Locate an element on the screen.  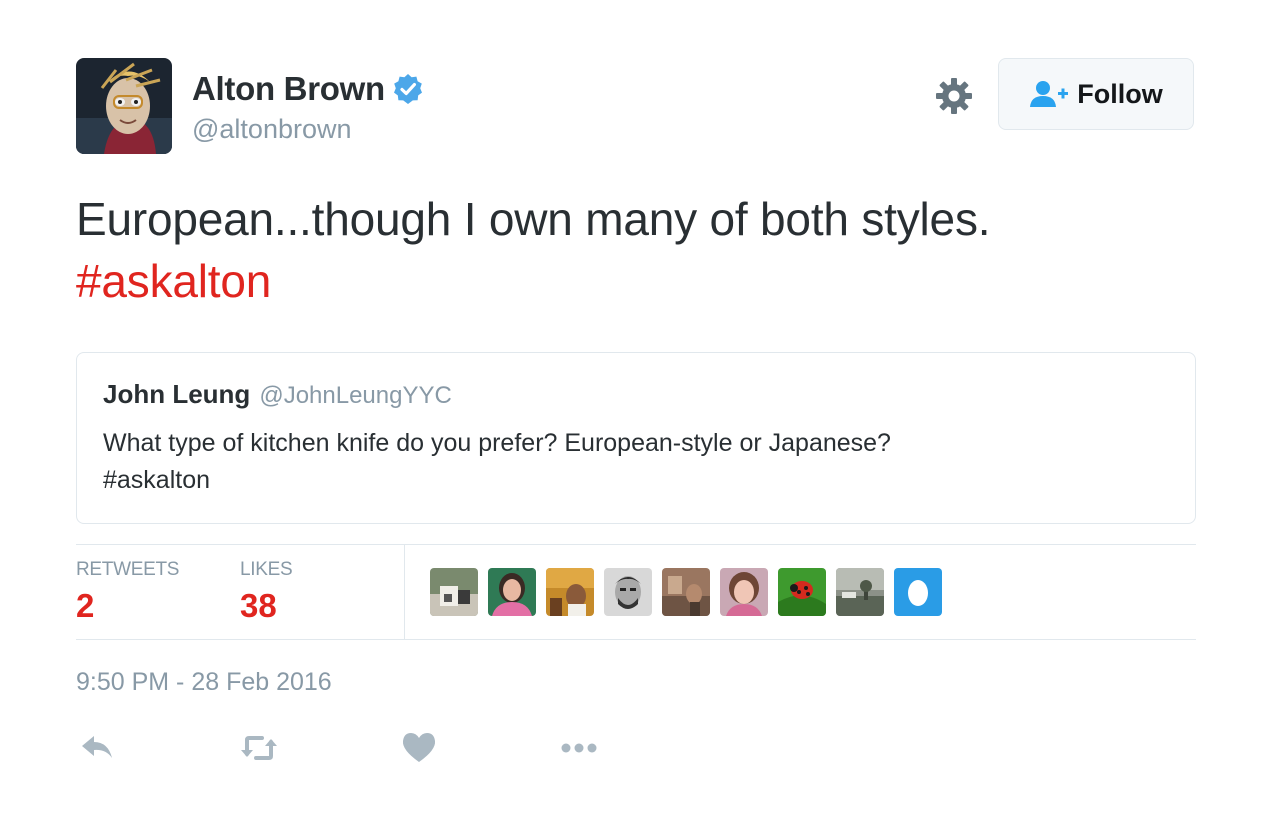
liker-avatar-9-default-egg is located at coordinates (918, 592).